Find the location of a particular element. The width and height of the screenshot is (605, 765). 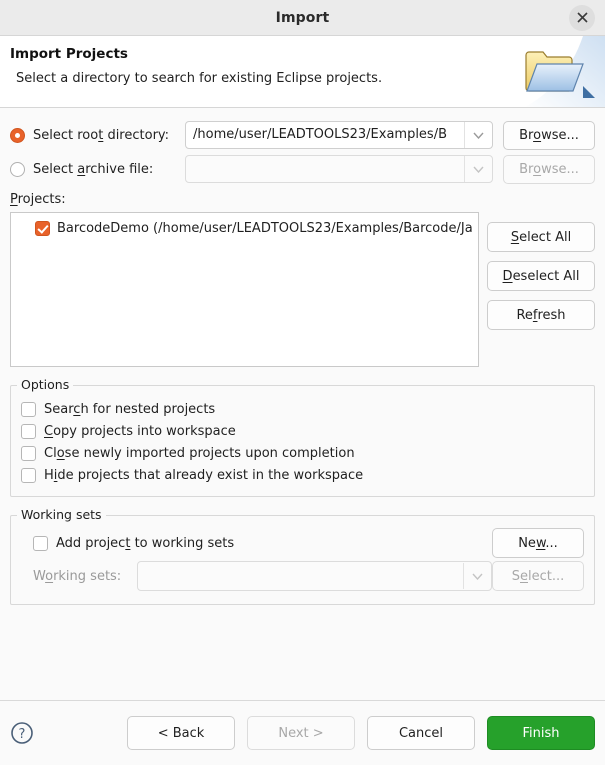

refresh-button: Refresh is located at coordinates (541, 315).